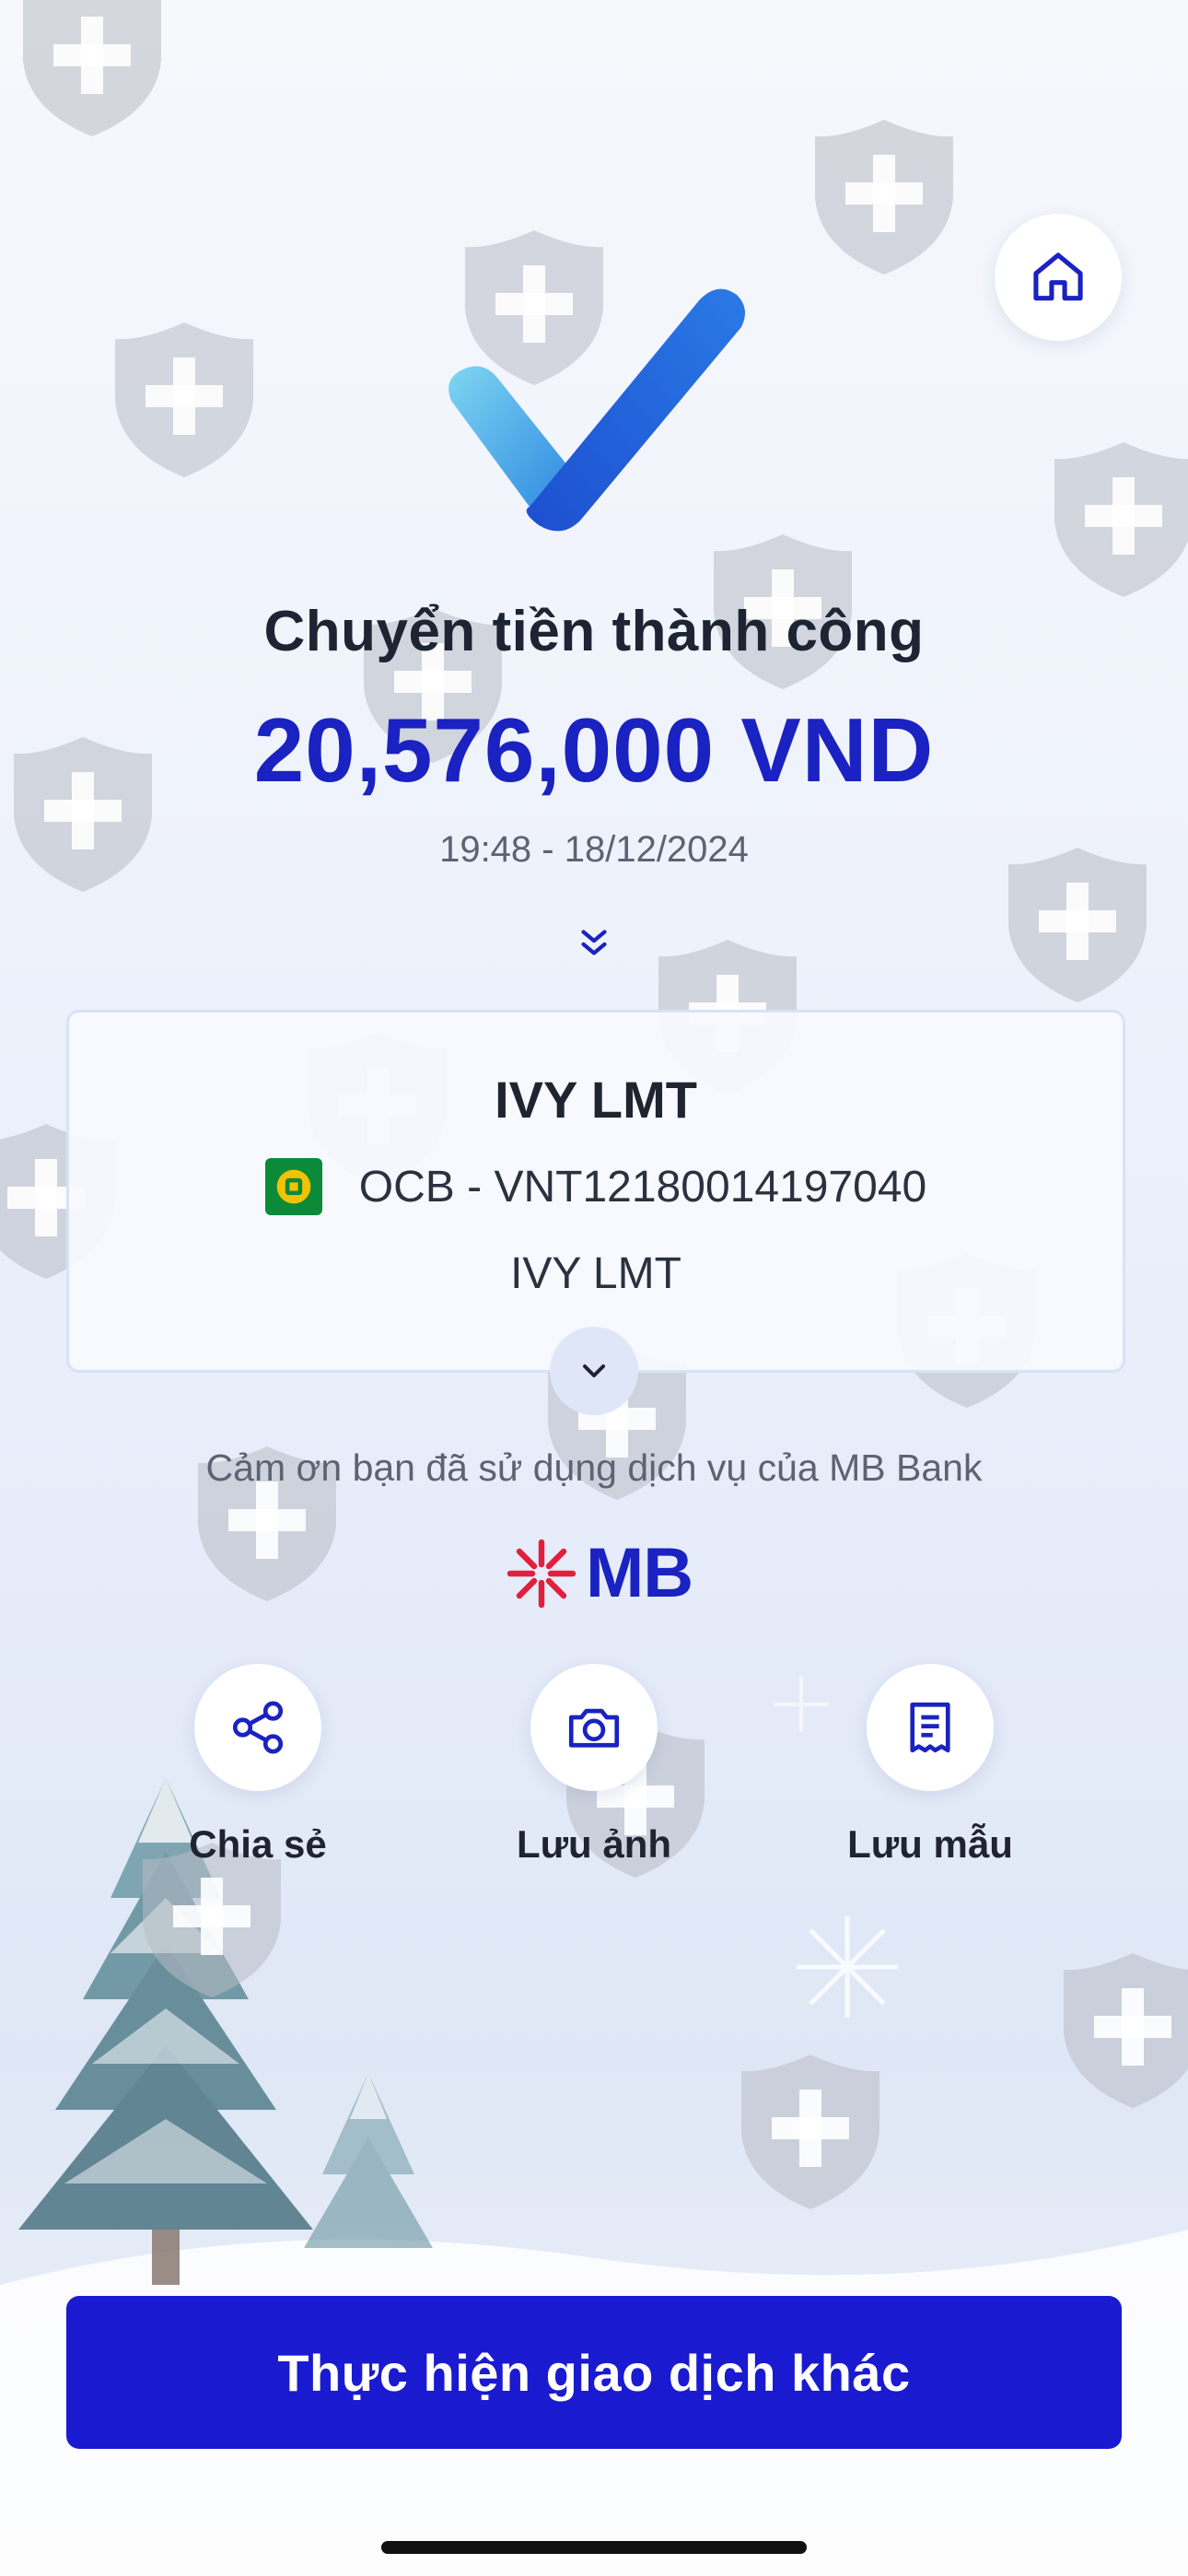 The image size is (1188, 2576). Describe the element at coordinates (594, 849) in the screenshot. I see `transfer-datetime: 19:48 - 18/12/2024` at that location.